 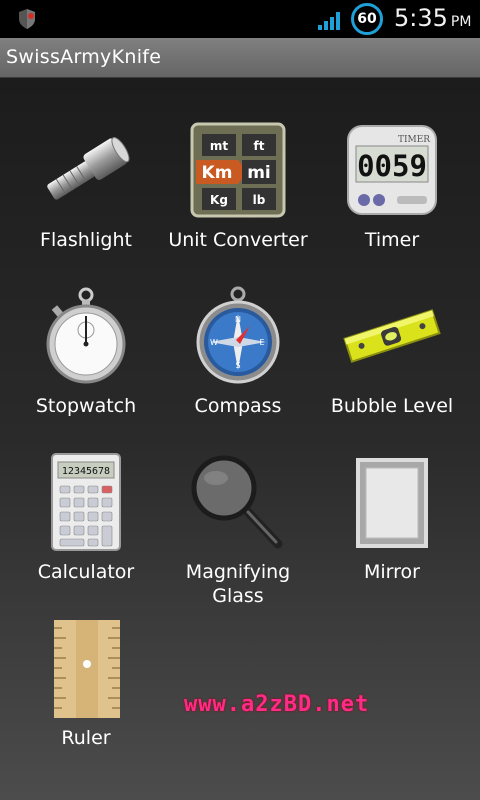 I want to click on tool-label: Unit Converter, so click(x=238, y=240).